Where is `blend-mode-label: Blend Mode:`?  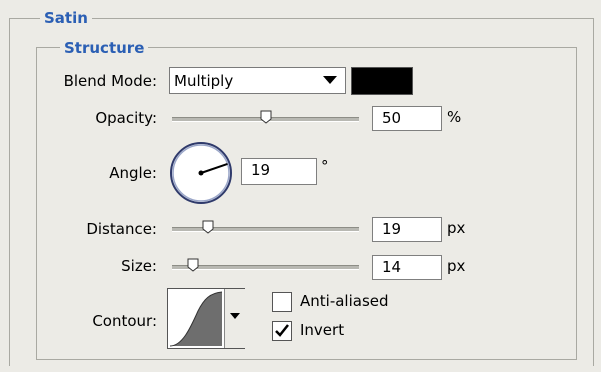
blend-mode-label: Blend Mode: is located at coordinates (110, 81).